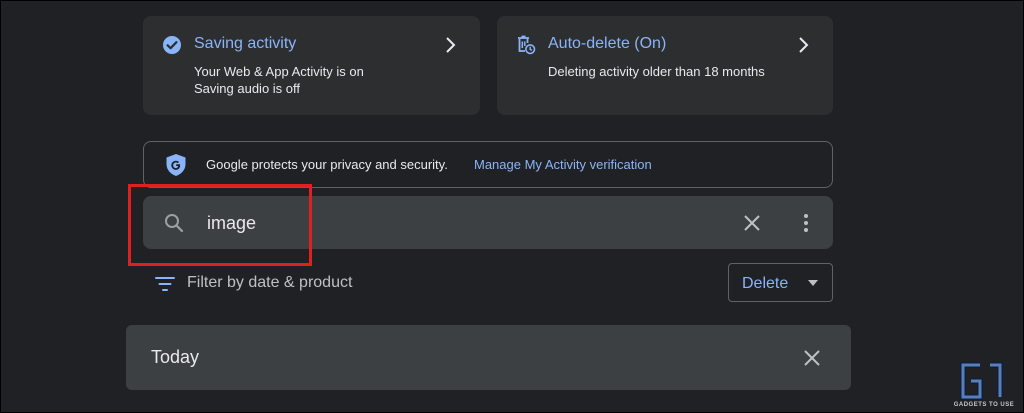  What do you see at coordinates (984, 405) in the screenshot?
I see `watermark-text: GADGETS TO USE` at bounding box center [984, 405].